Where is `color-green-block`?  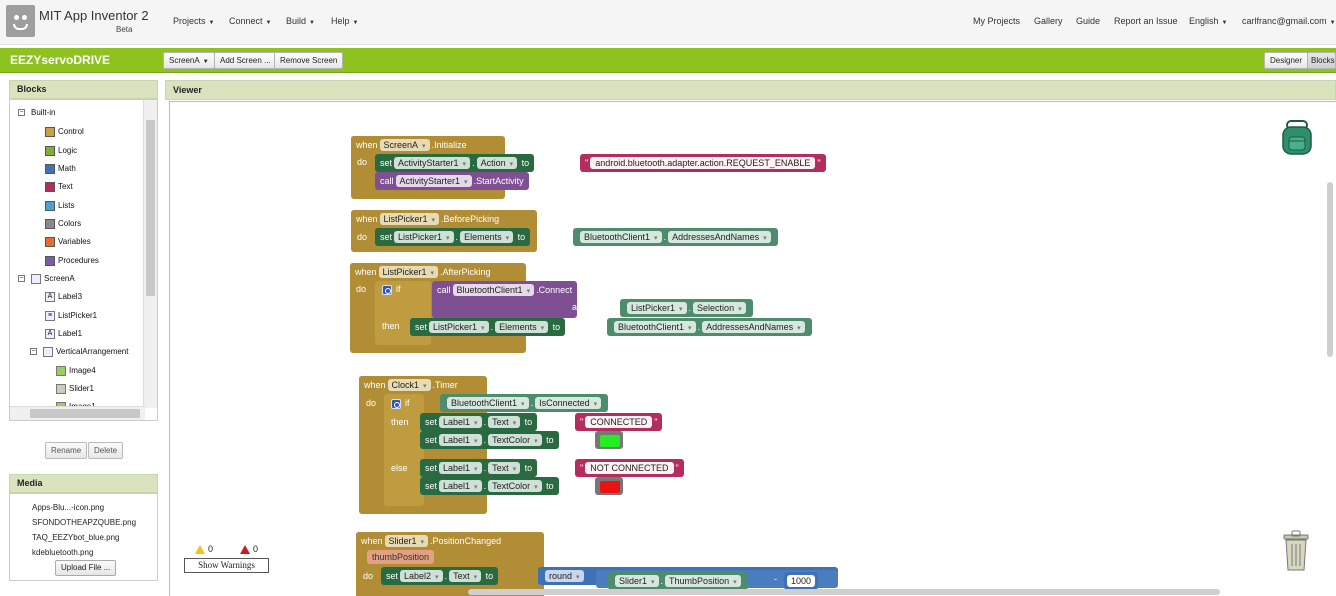
color-green-block is located at coordinates (609, 440).